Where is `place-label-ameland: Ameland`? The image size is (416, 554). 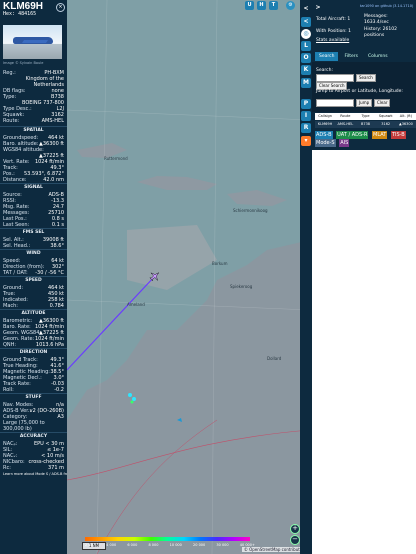
place-label-ameland: Ameland is located at coordinates (136, 304).